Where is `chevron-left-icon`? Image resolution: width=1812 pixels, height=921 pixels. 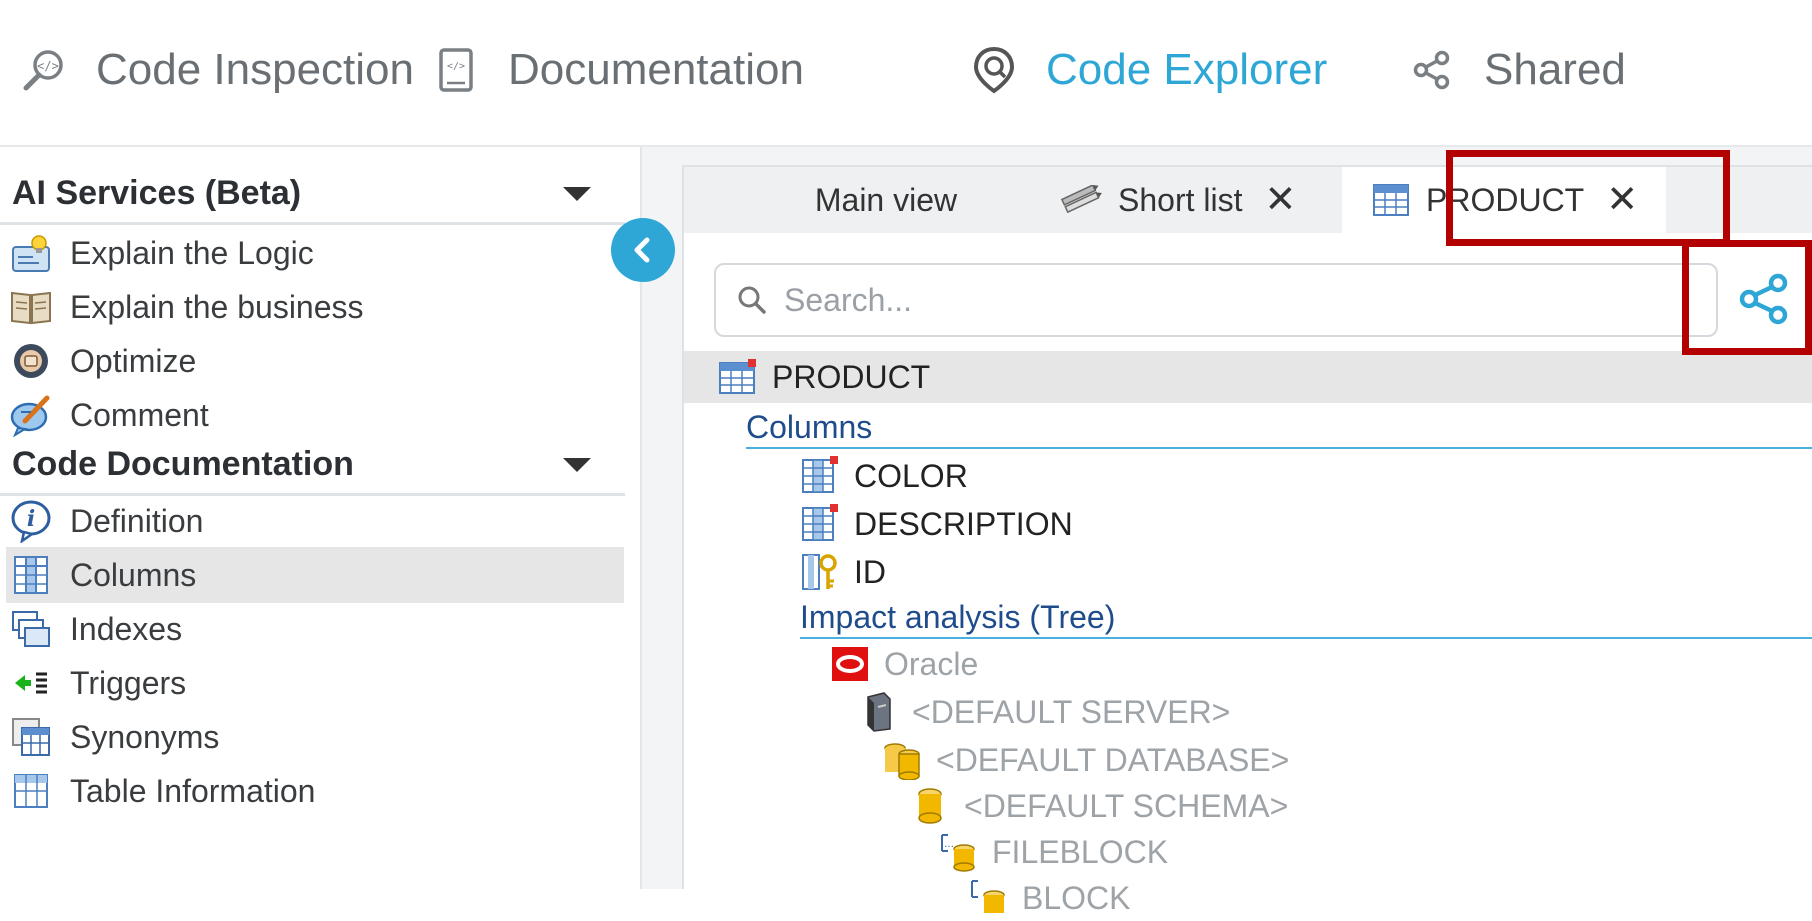 chevron-left-icon is located at coordinates (642, 250).